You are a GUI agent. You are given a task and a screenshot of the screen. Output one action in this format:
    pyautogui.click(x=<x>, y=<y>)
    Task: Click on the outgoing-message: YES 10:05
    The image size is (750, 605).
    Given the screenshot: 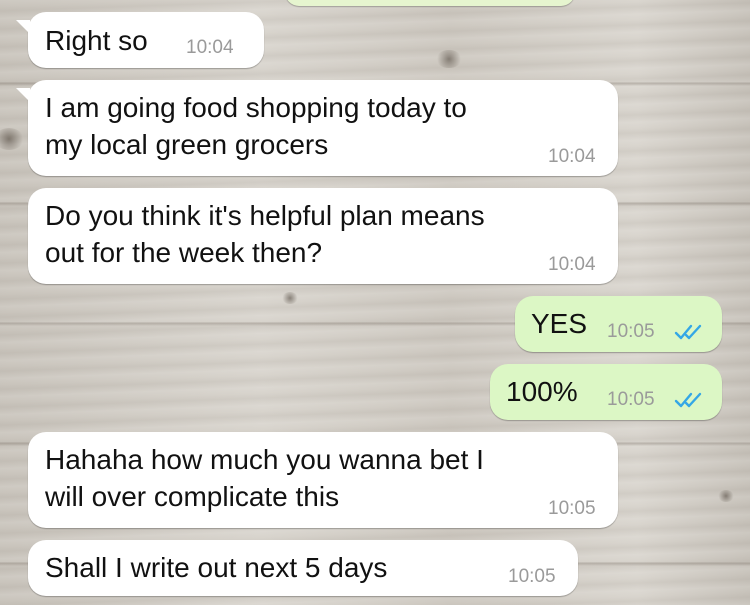 What is the action you would take?
    pyautogui.click(x=618, y=324)
    